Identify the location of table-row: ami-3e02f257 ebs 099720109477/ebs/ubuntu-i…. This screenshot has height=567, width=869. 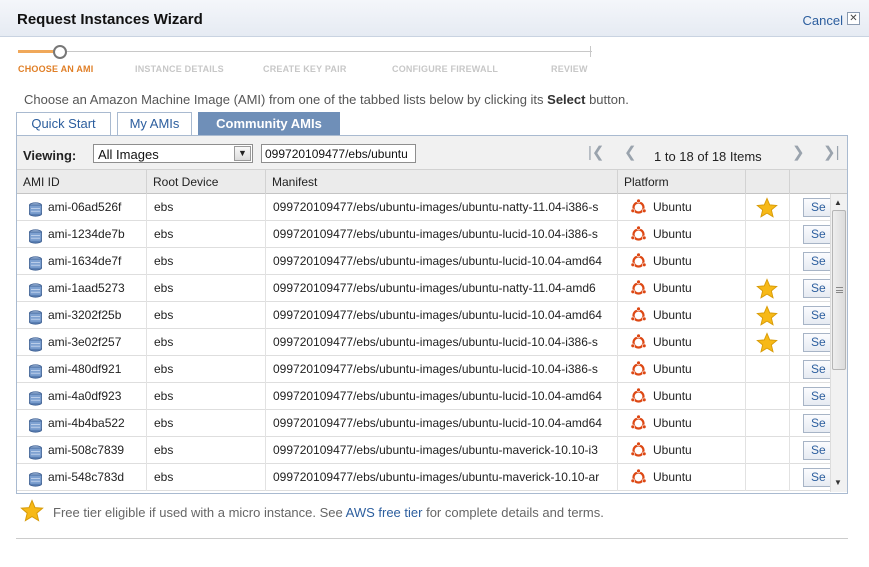
(423, 342).